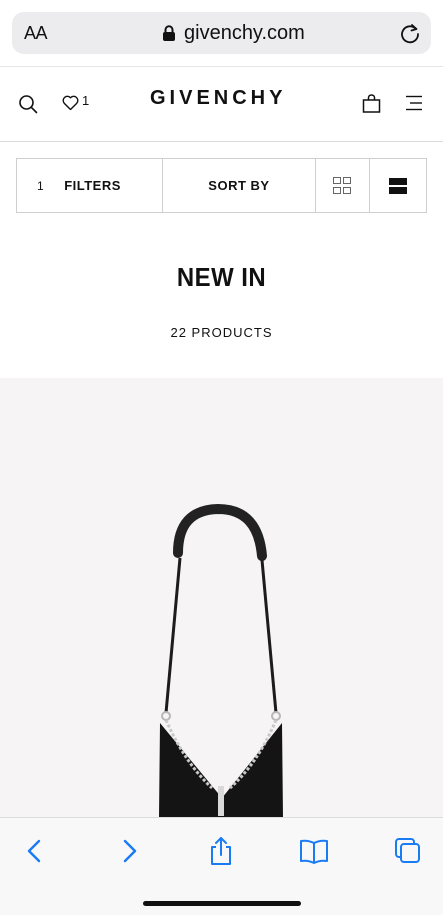 The width and height of the screenshot is (443, 915). I want to click on grid-view-icon, so click(342, 185).